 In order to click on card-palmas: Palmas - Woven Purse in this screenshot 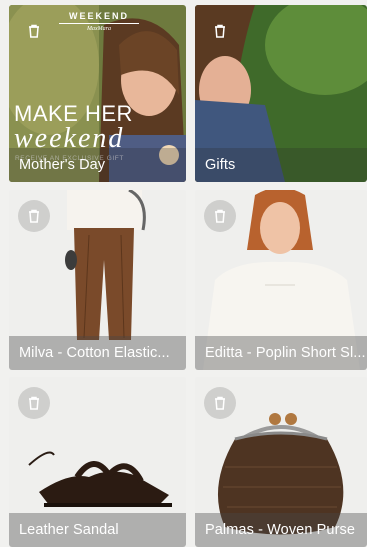, I will do `click(281, 462)`.